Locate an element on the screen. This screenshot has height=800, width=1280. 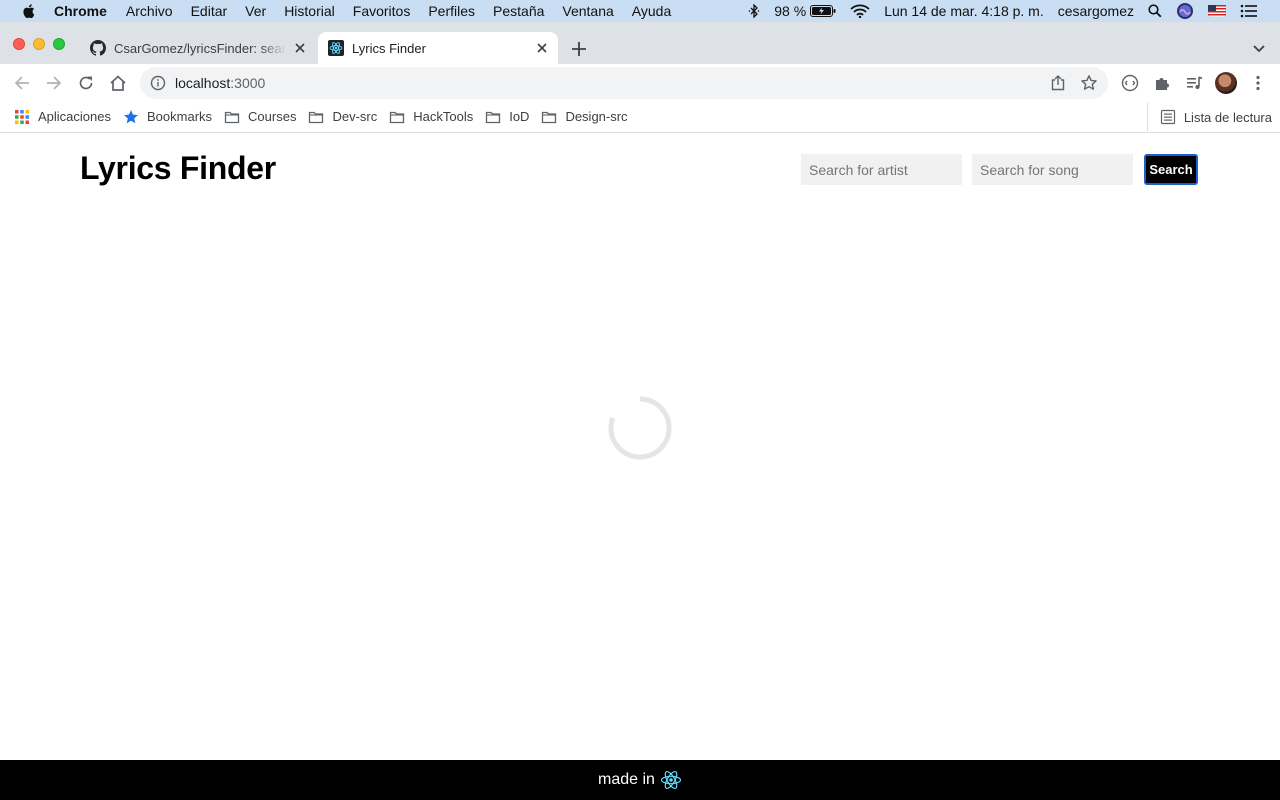
tab-github-repo: CsarGomez/lyricsFinder: search is located at coordinates (198, 48).